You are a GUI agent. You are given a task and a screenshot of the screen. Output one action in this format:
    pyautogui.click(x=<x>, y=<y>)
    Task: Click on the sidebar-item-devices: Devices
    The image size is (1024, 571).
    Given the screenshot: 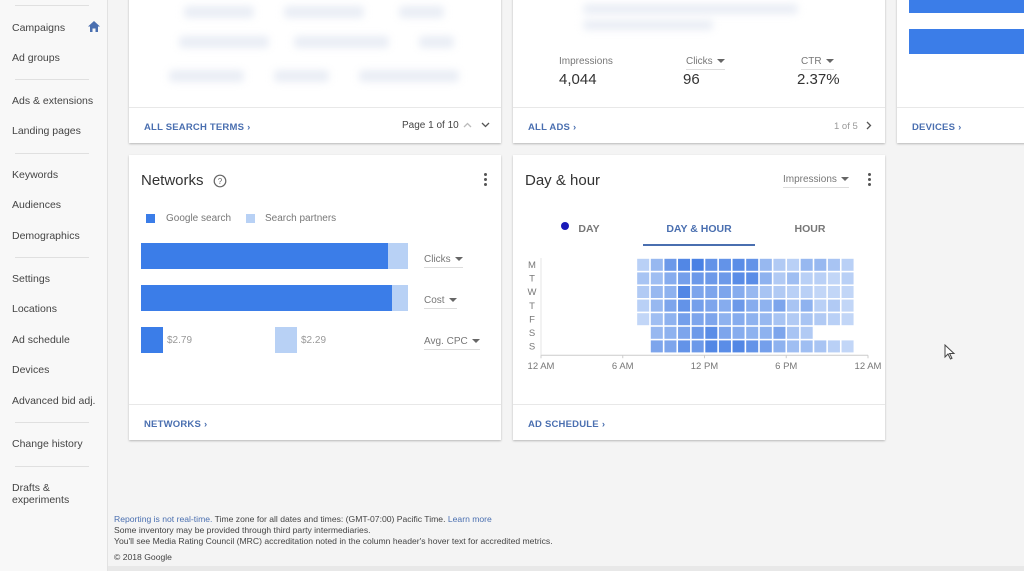 What is the action you would take?
    pyautogui.click(x=57, y=370)
    